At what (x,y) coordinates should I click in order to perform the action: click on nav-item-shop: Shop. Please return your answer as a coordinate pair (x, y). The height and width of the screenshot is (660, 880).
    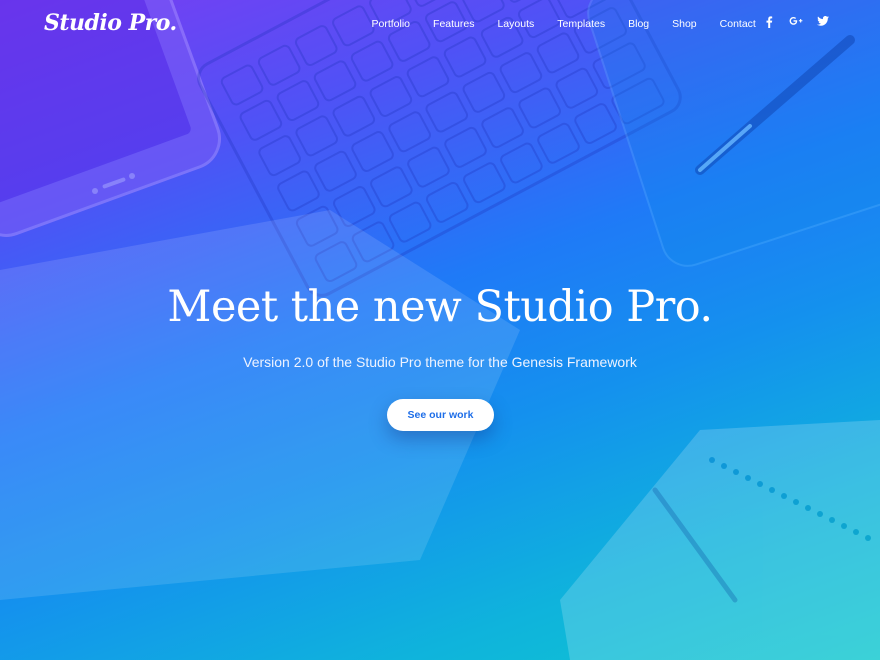
    Looking at the image, I should click on (684, 24).